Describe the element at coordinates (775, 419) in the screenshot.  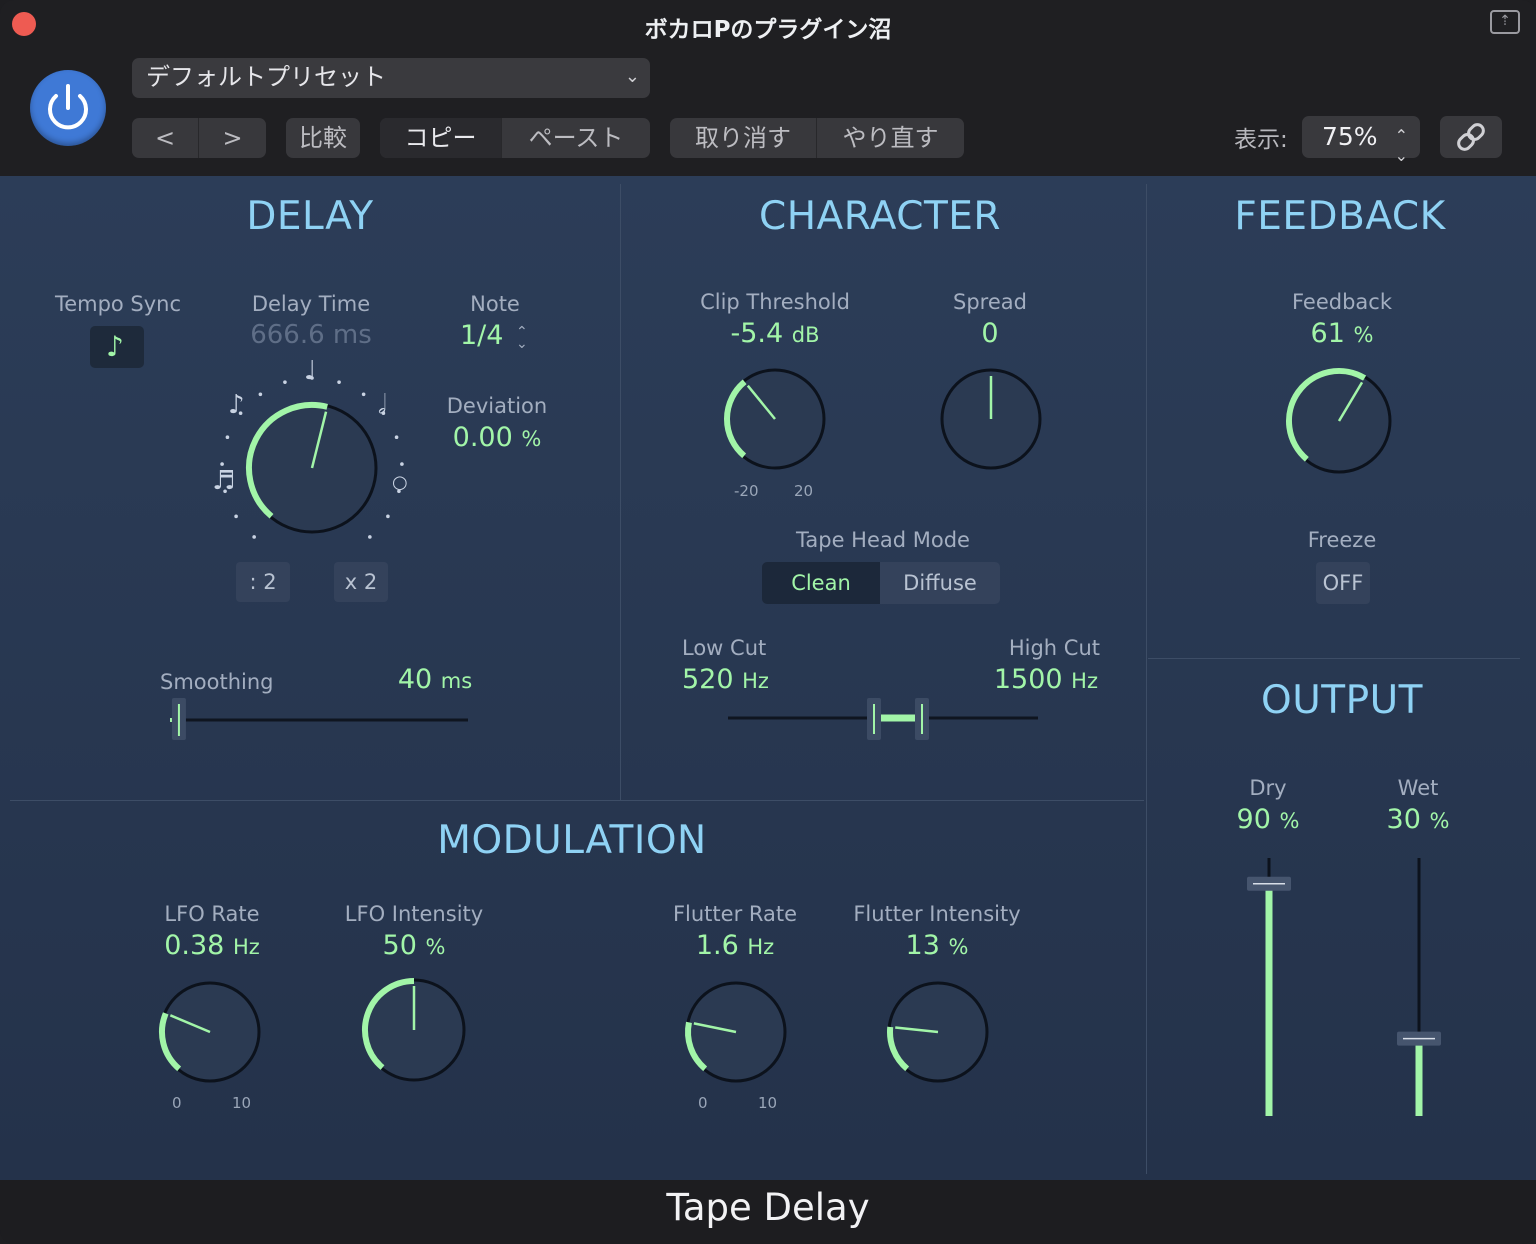
I see `clip-threshold-knob` at that location.